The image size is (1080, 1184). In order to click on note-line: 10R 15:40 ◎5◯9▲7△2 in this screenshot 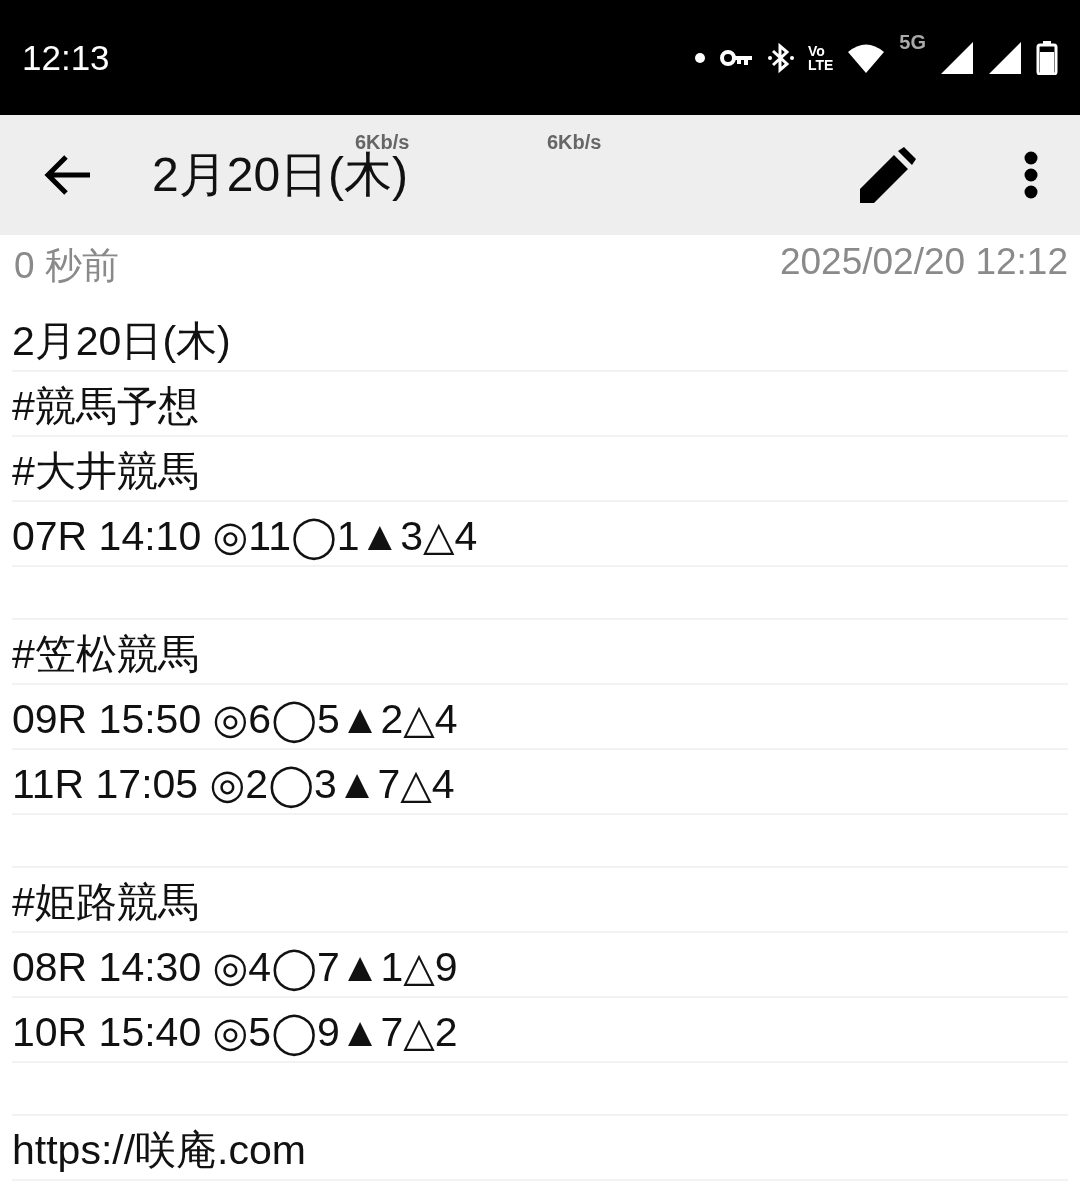, I will do `click(235, 1033)`.